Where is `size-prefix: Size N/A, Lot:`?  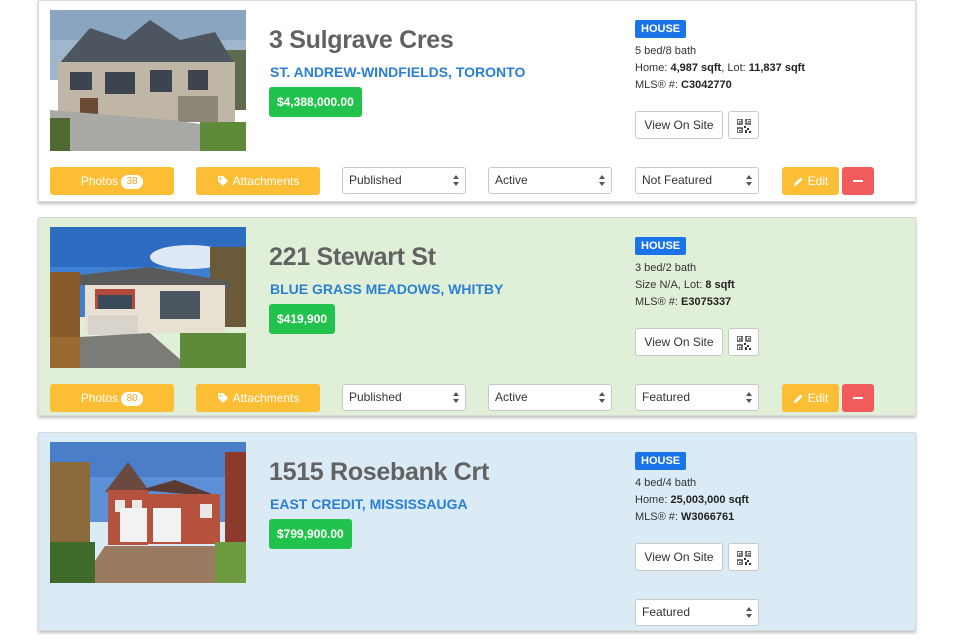 size-prefix: Size N/A, Lot: is located at coordinates (670, 285).